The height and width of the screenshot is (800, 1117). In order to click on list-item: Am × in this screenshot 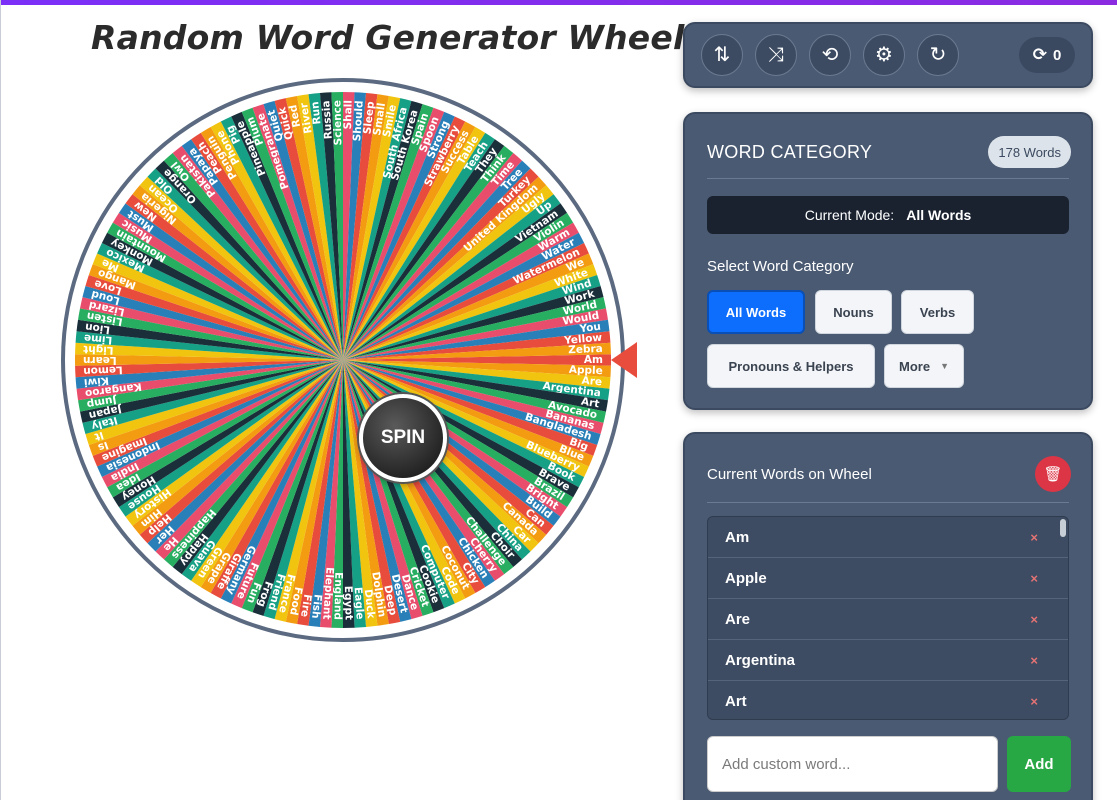, I will do `click(888, 537)`.